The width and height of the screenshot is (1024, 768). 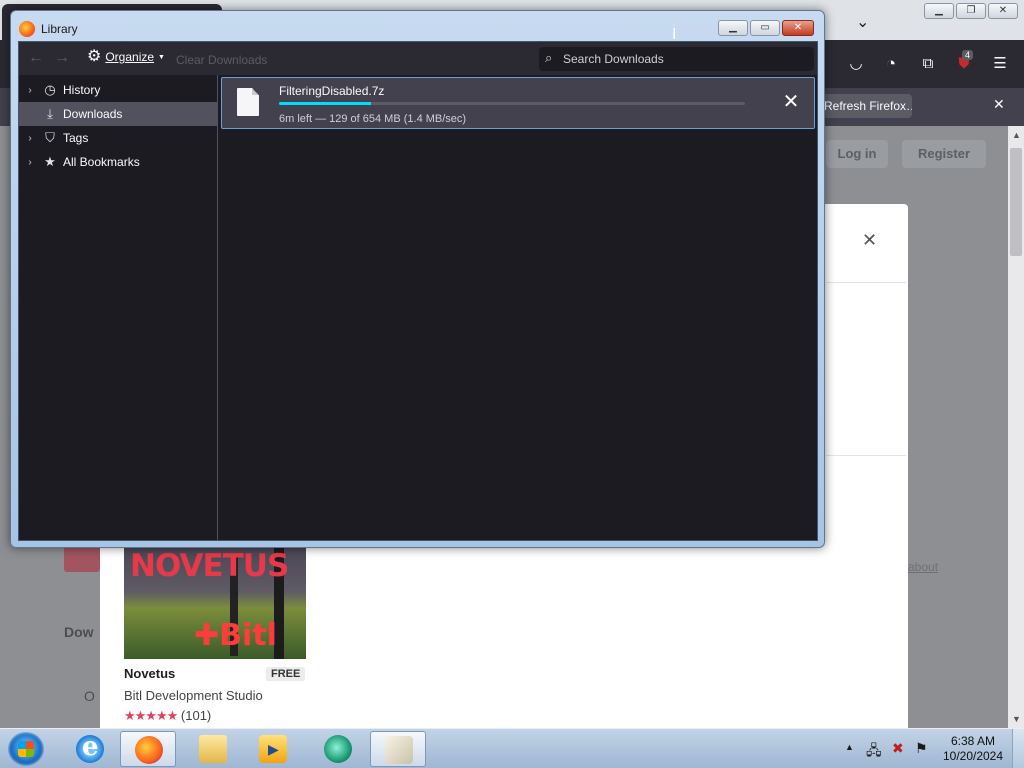 I want to click on game-thumbnail: NOVETUS ✚Bitl, so click(x=215, y=602).